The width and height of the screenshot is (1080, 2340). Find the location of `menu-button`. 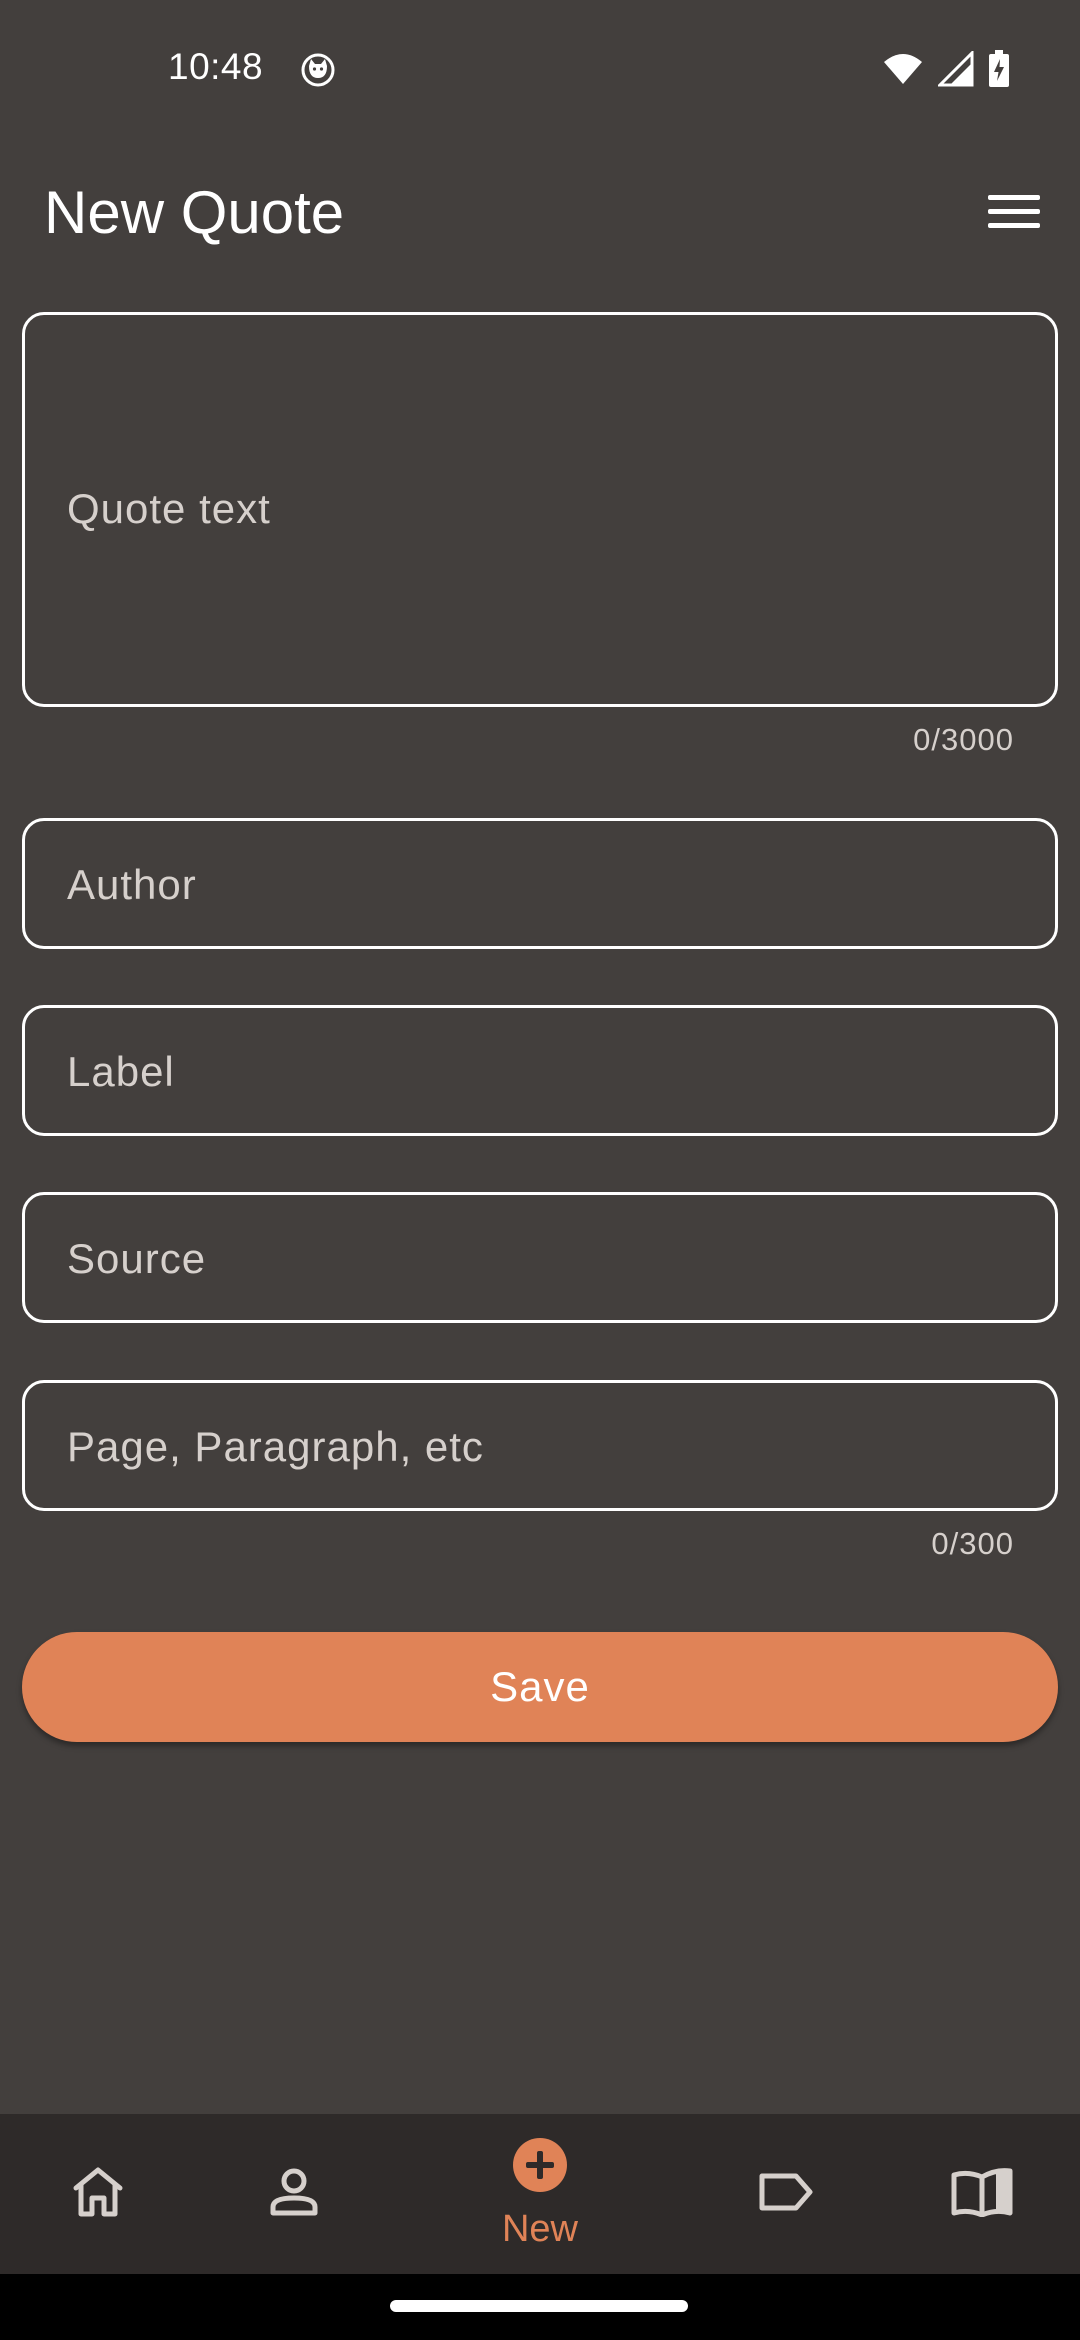

menu-button is located at coordinates (1014, 214).